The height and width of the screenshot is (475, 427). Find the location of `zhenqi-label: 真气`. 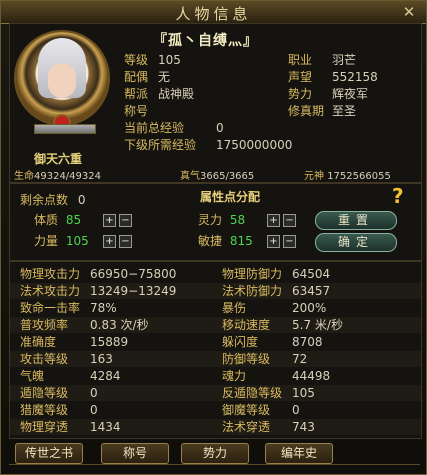

zhenqi-label: 真气 is located at coordinates (190, 176).